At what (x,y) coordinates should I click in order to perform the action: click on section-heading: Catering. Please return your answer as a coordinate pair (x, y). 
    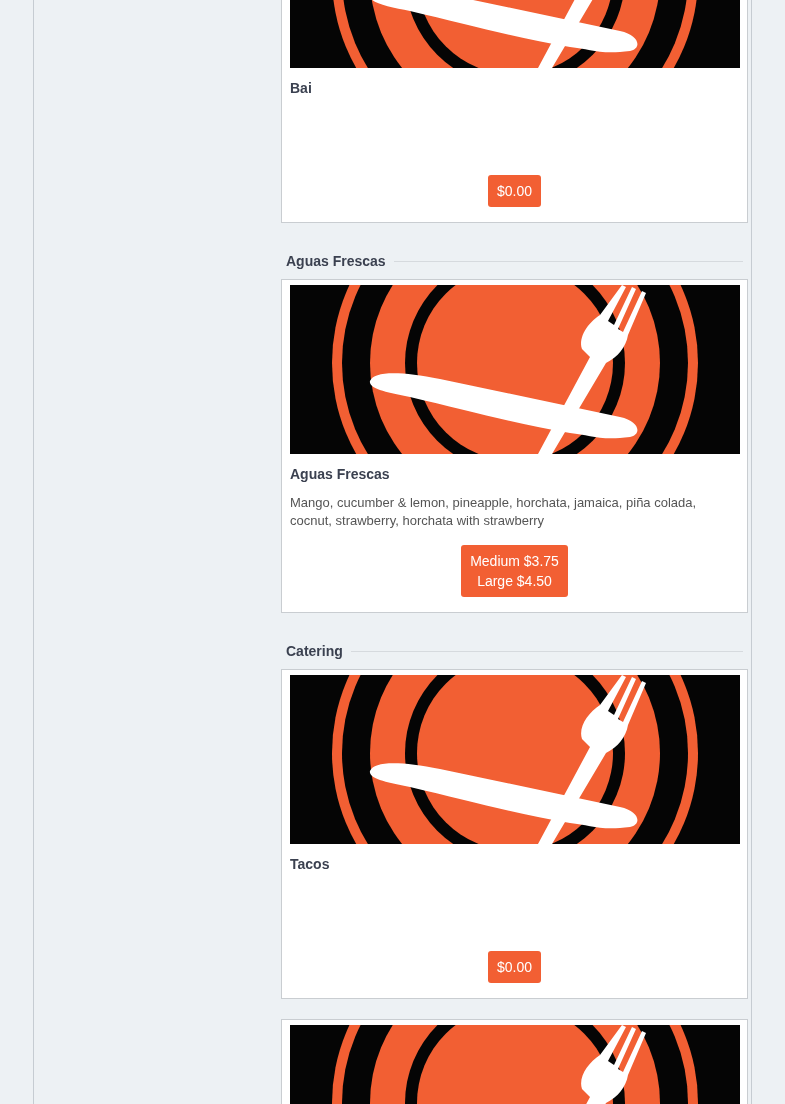
    Looking at the image, I should click on (314, 651).